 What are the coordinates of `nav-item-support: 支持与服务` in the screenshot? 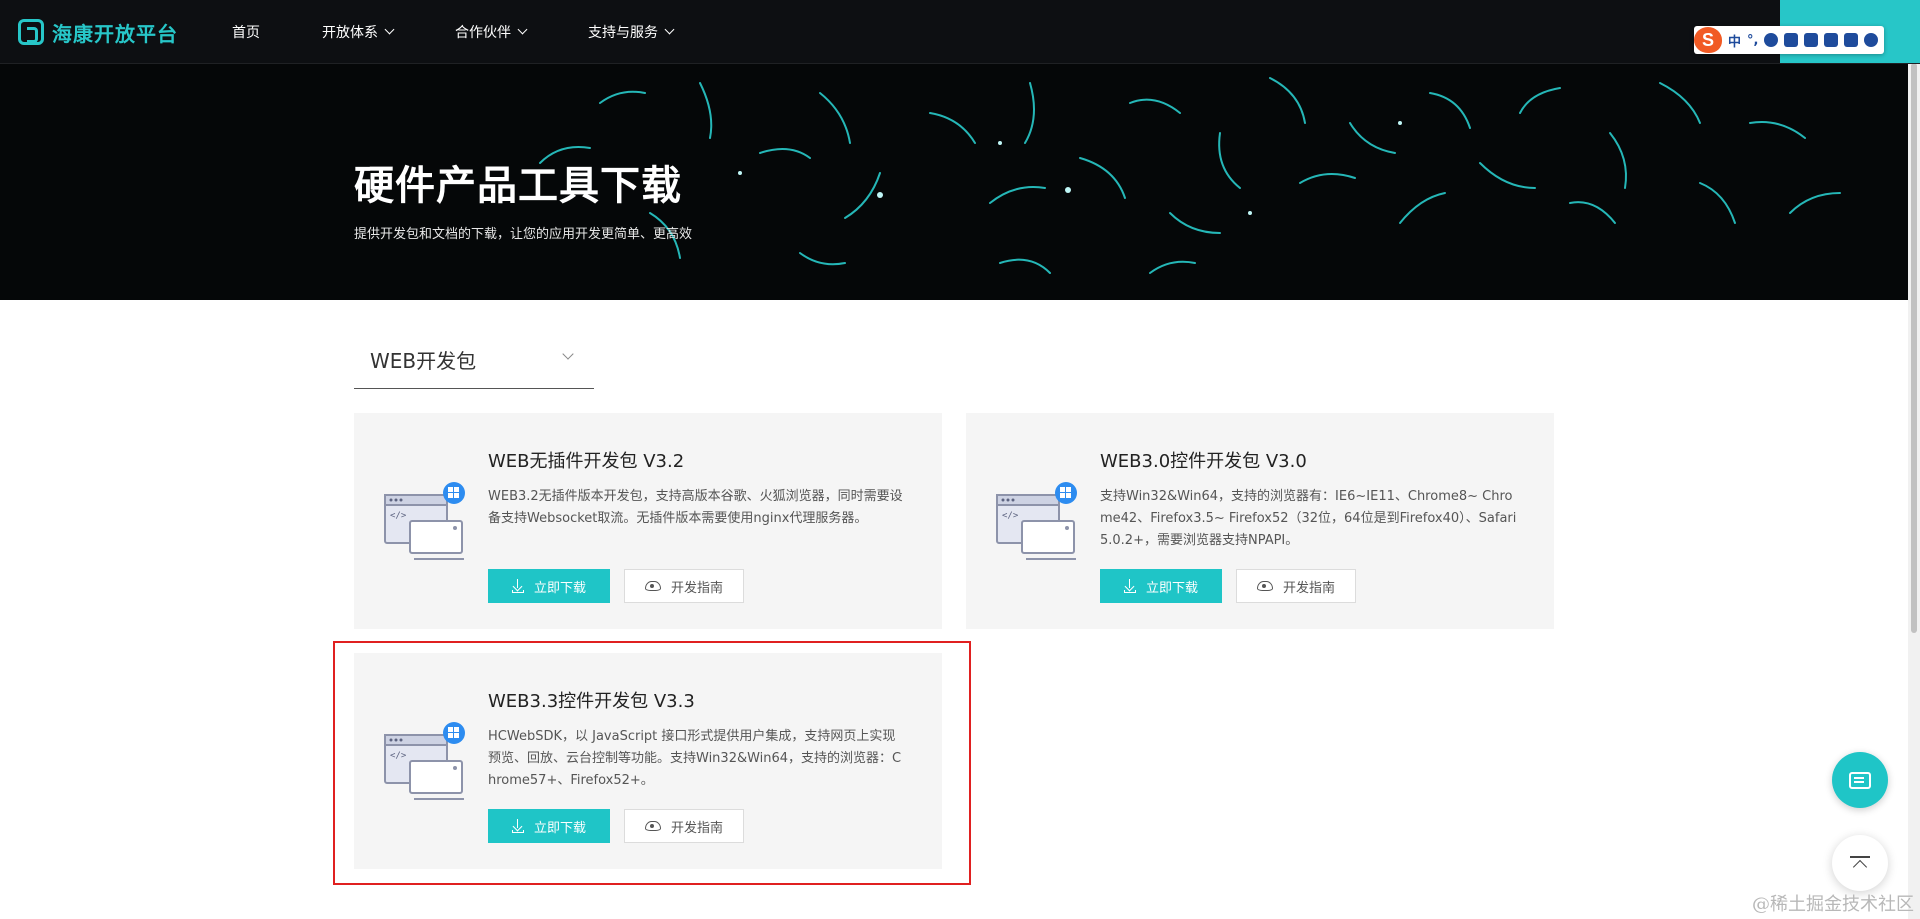 It's located at (631, 32).